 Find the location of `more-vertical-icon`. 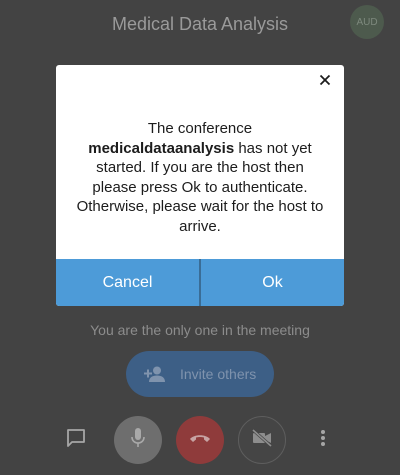

more-vertical-icon is located at coordinates (323, 440).